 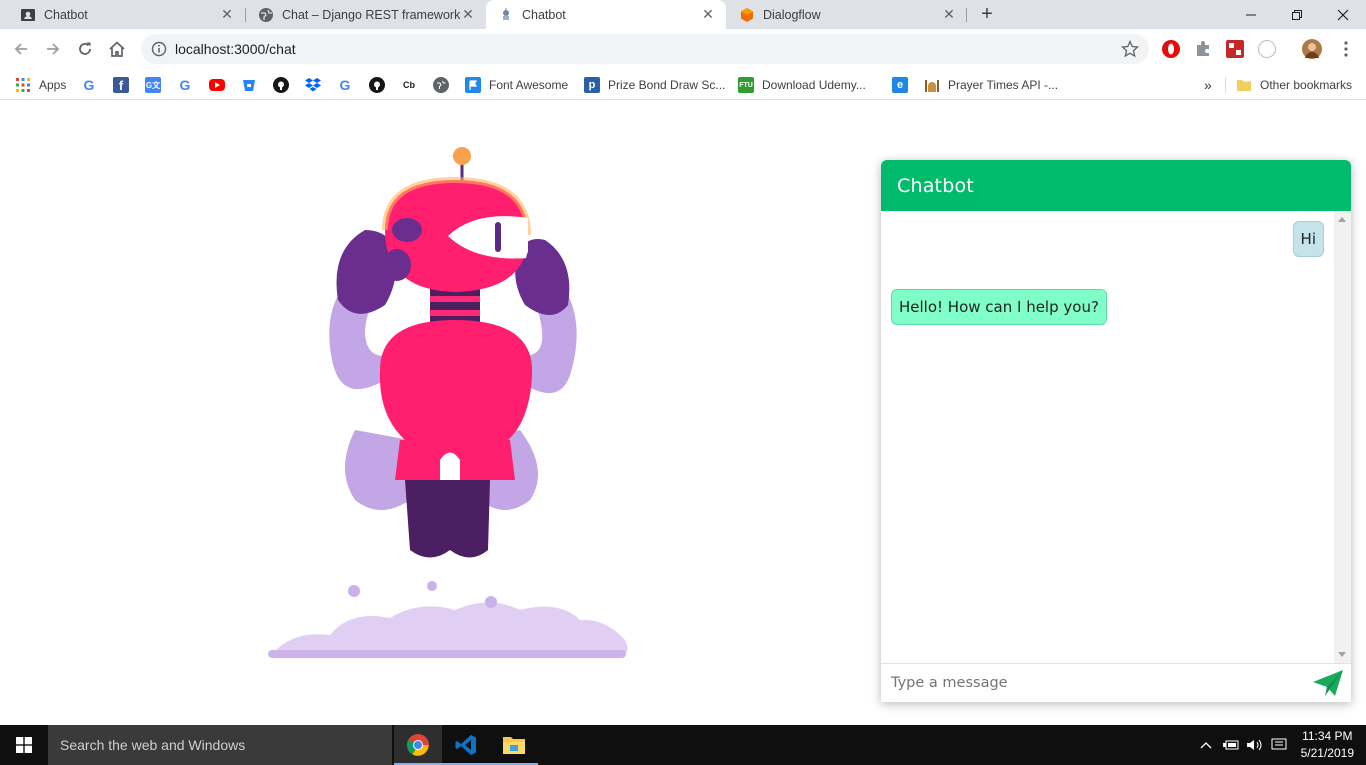 What do you see at coordinates (645, 49) in the screenshot?
I see `address-bar: localhost:3000/chat` at bounding box center [645, 49].